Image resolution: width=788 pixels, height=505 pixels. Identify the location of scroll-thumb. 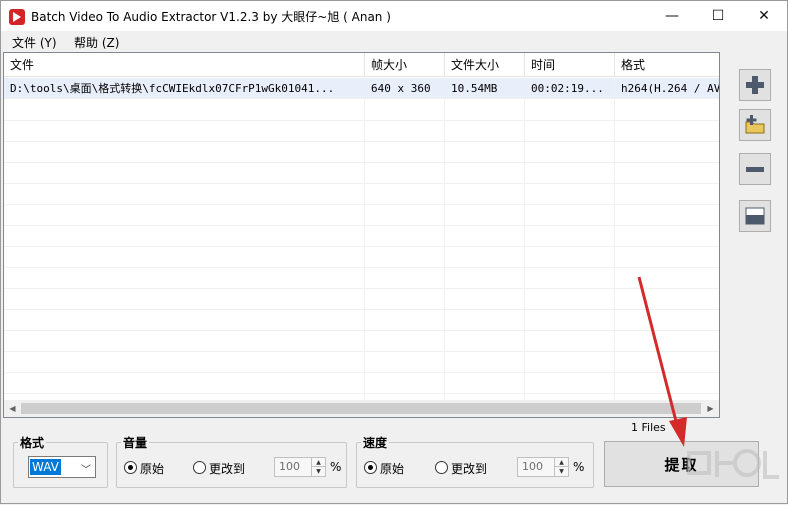
(361, 408).